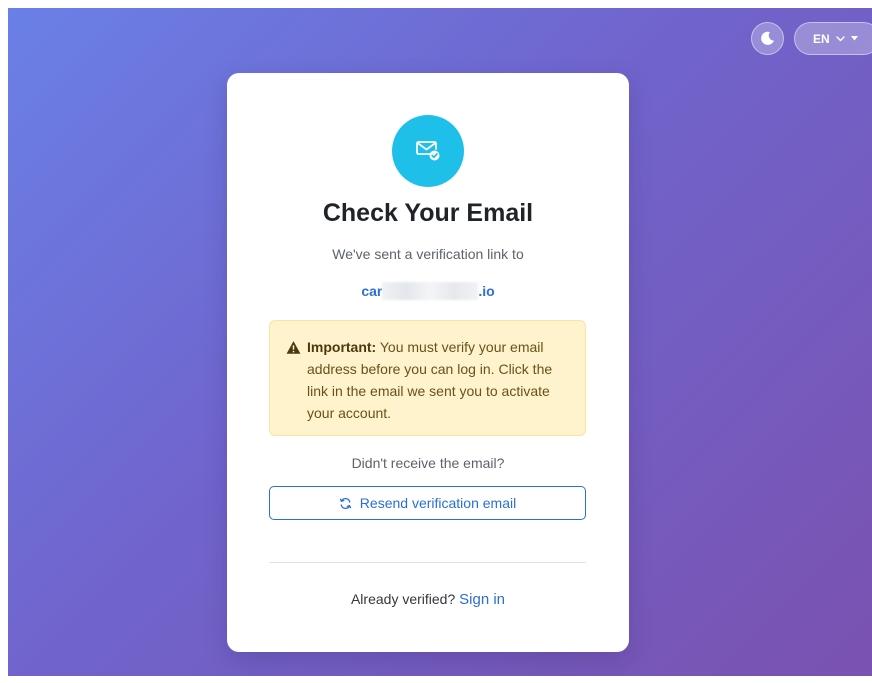 The height and width of the screenshot is (683, 872). What do you see at coordinates (293, 347) in the screenshot?
I see `warning-icon` at bounding box center [293, 347].